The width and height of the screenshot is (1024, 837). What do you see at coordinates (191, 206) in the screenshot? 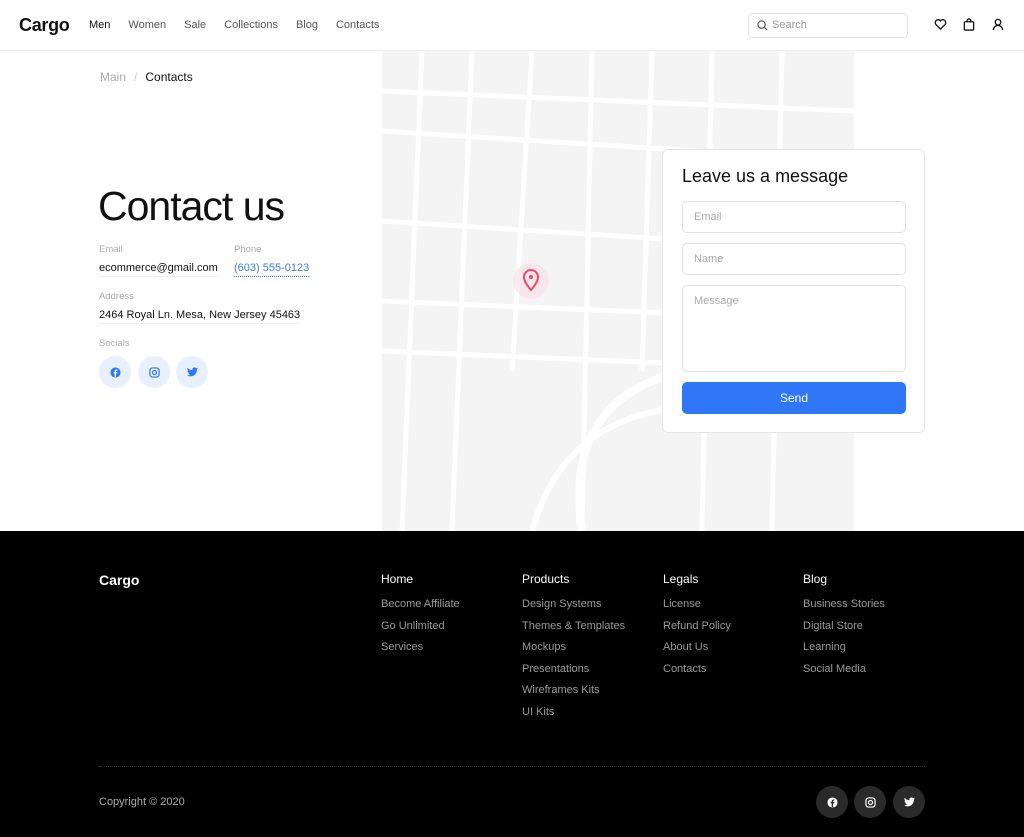
I see `page-title: Contact us` at bounding box center [191, 206].